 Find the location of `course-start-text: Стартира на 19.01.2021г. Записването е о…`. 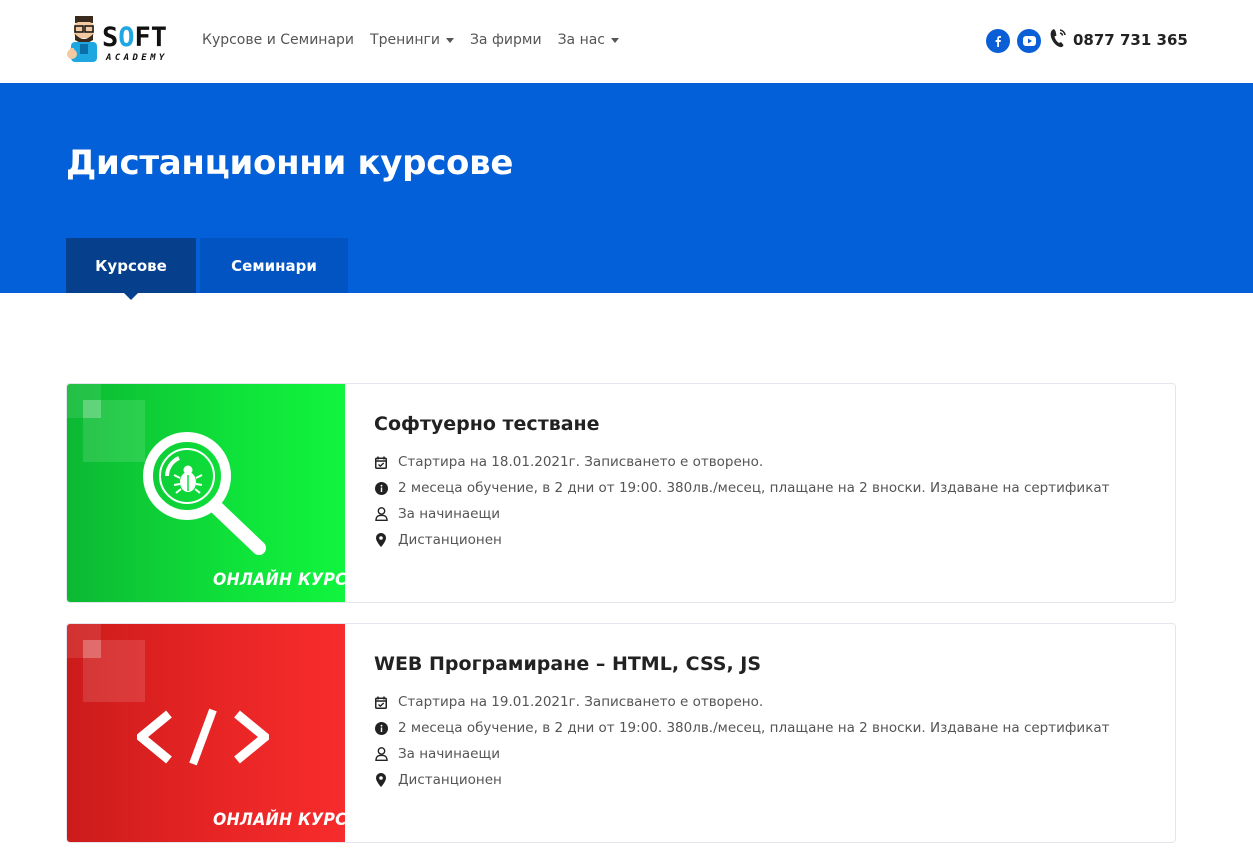

course-start-text: Стартира на 19.01.2021г. Записването е о… is located at coordinates (581, 702).